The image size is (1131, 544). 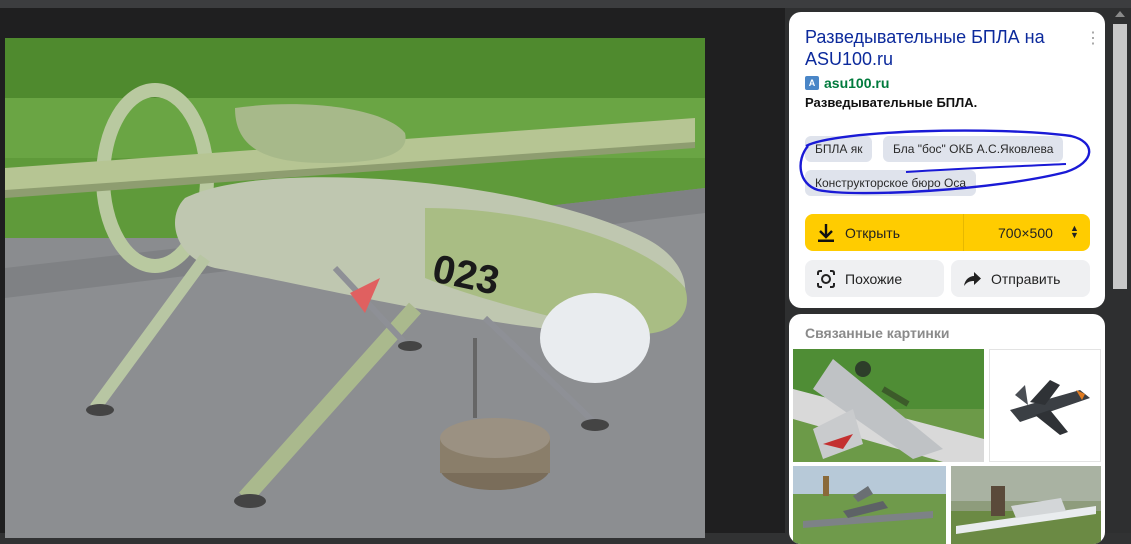 I want to click on site-name: asu100.ru, so click(x=856, y=83).